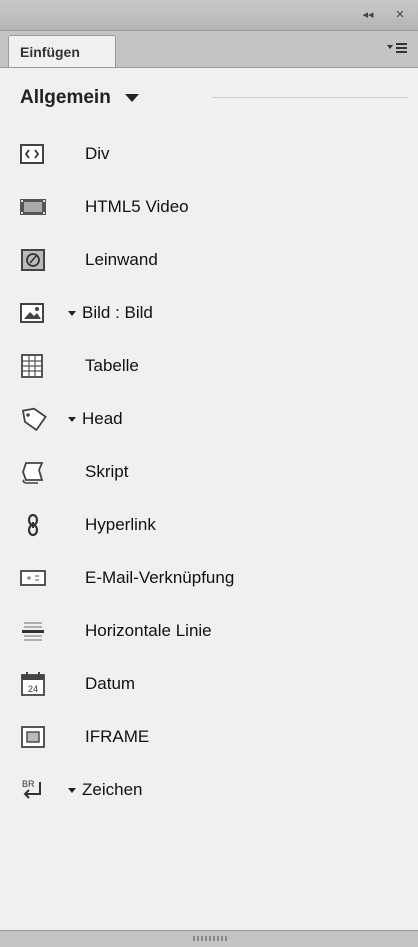 This screenshot has width=418, height=947. I want to click on insert-item-datum: 24 Datum, so click(208, 684).